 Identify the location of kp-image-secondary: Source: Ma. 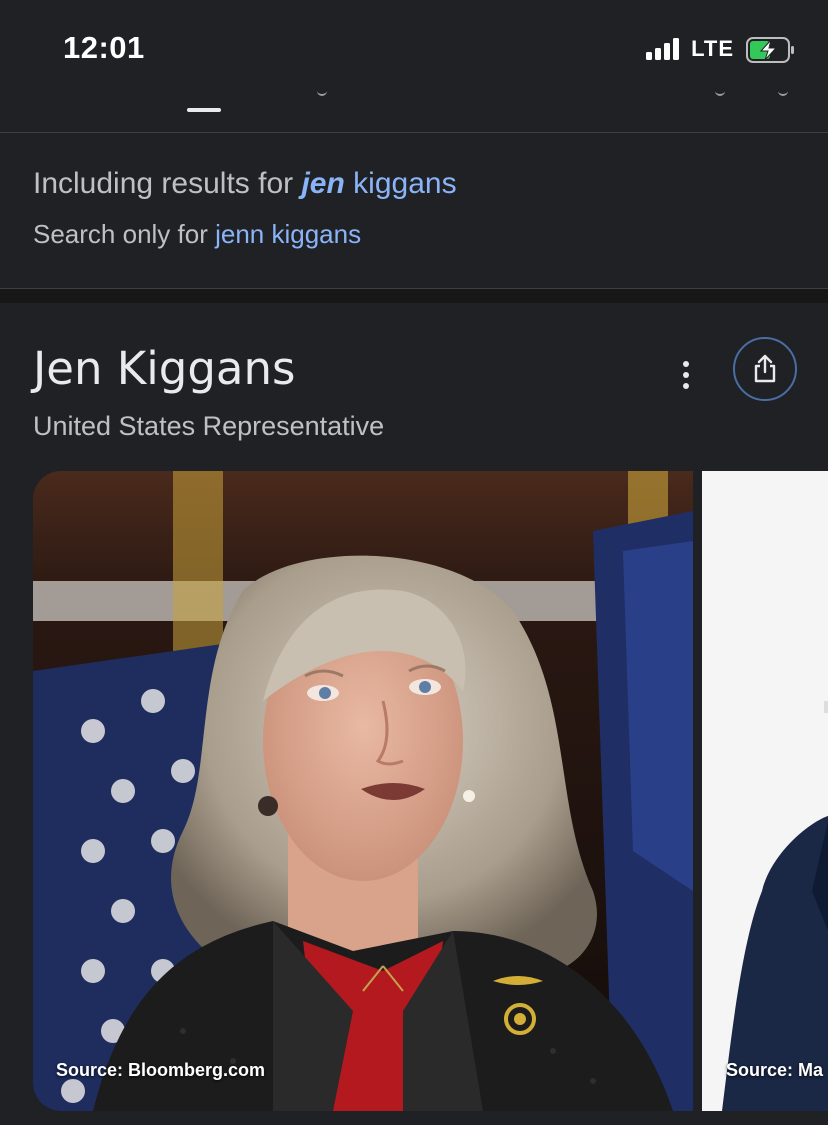
(765, 791).